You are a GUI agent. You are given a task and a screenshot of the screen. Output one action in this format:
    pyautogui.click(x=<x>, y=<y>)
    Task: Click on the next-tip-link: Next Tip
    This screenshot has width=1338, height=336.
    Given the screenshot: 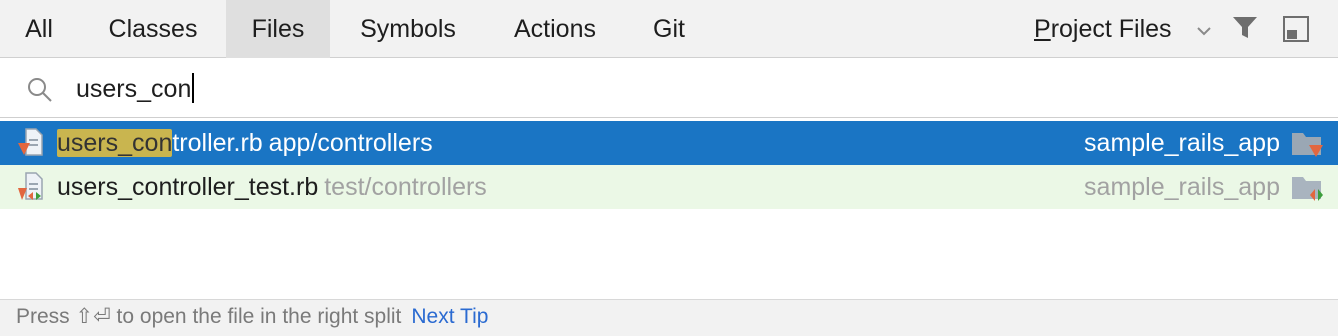 What is the action you would take?
    pyautogui.click(x=449, y=316)
    